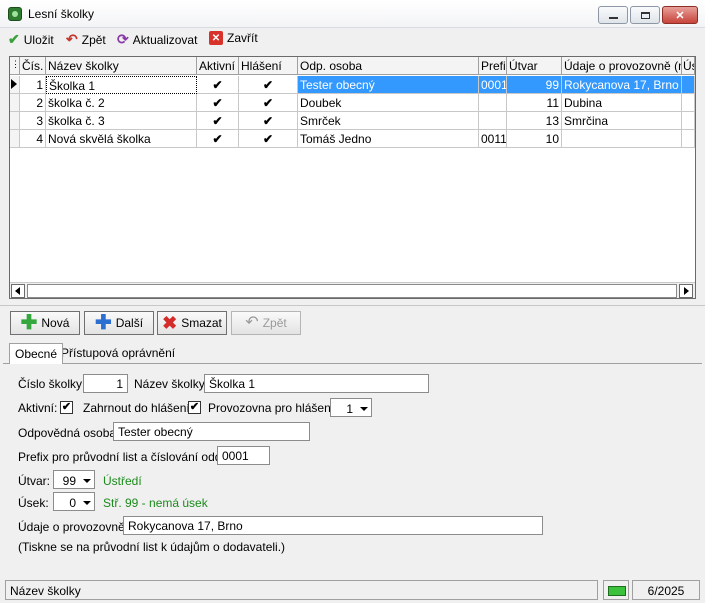 This screenshot has width=705, height=603. I want to click on usek-select: 0, so click(74, 501).